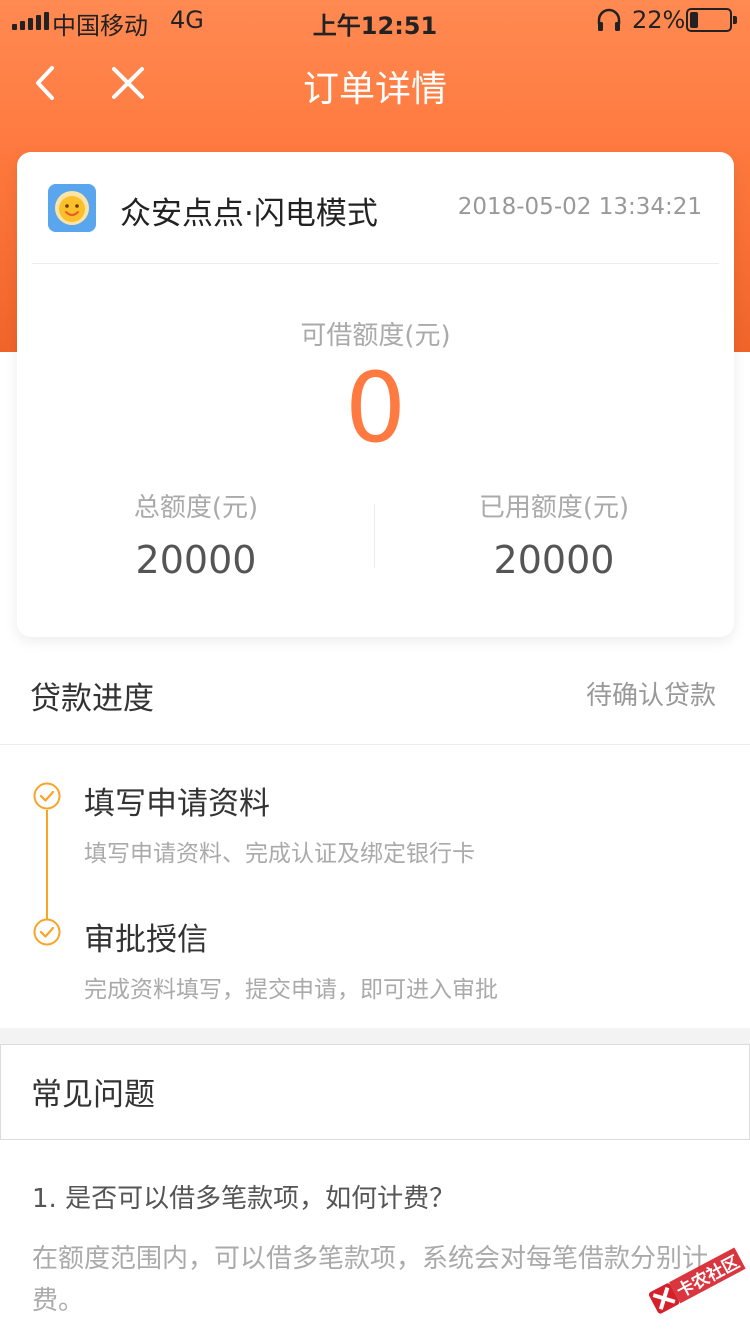  I want to click on total-credit: 总额度(元) 20000, so click(196, 534).